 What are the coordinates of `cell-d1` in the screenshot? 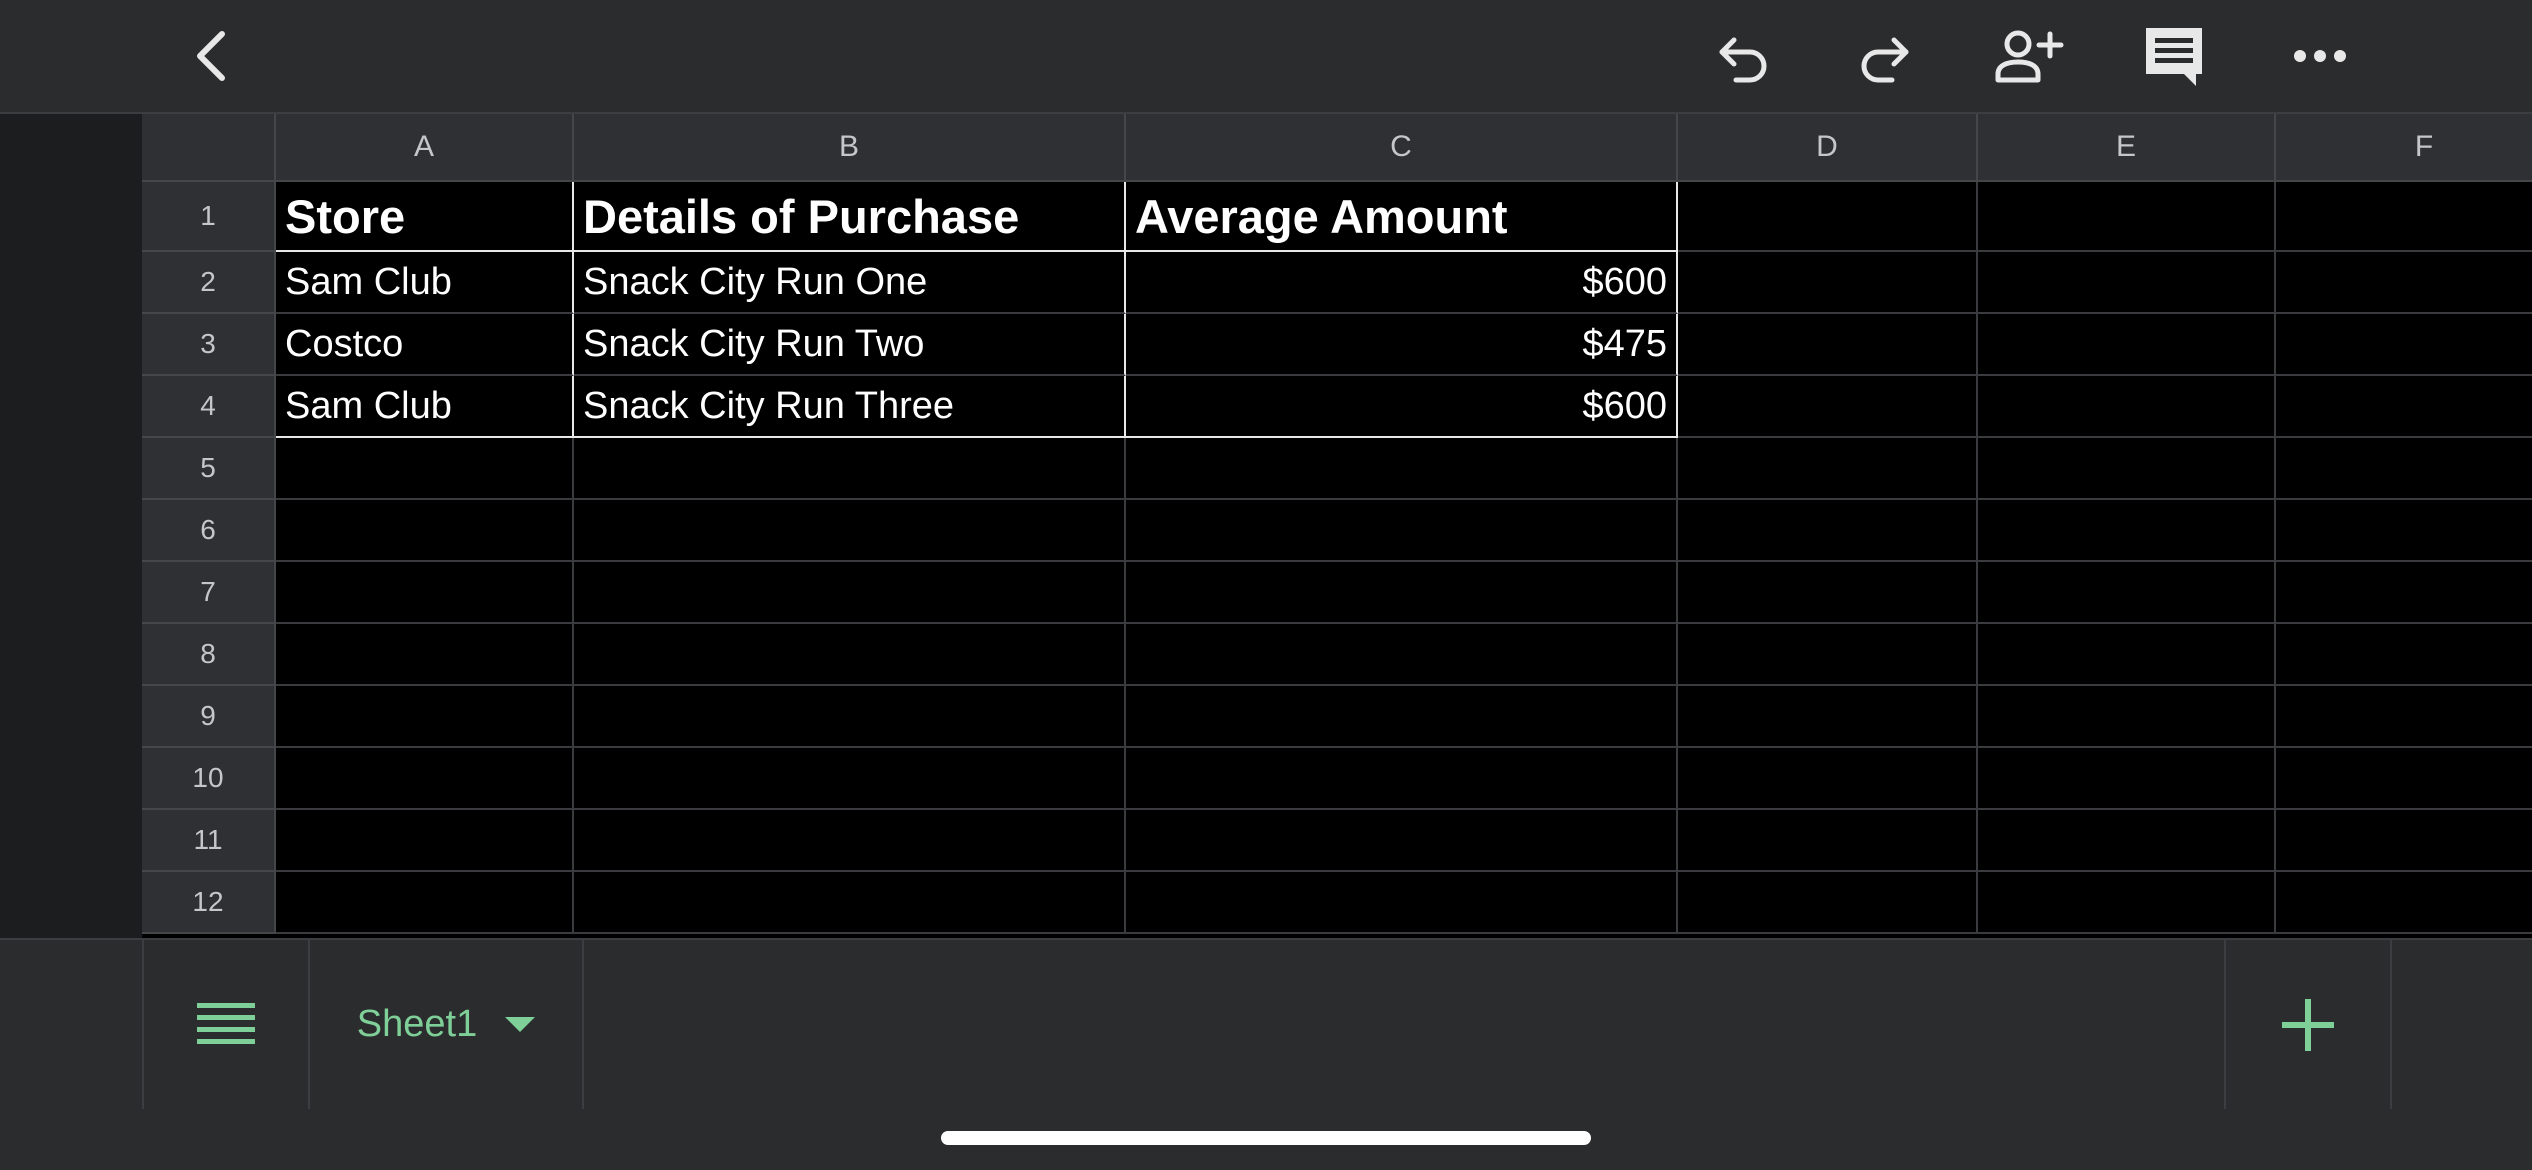 It's located at (1828, 217).